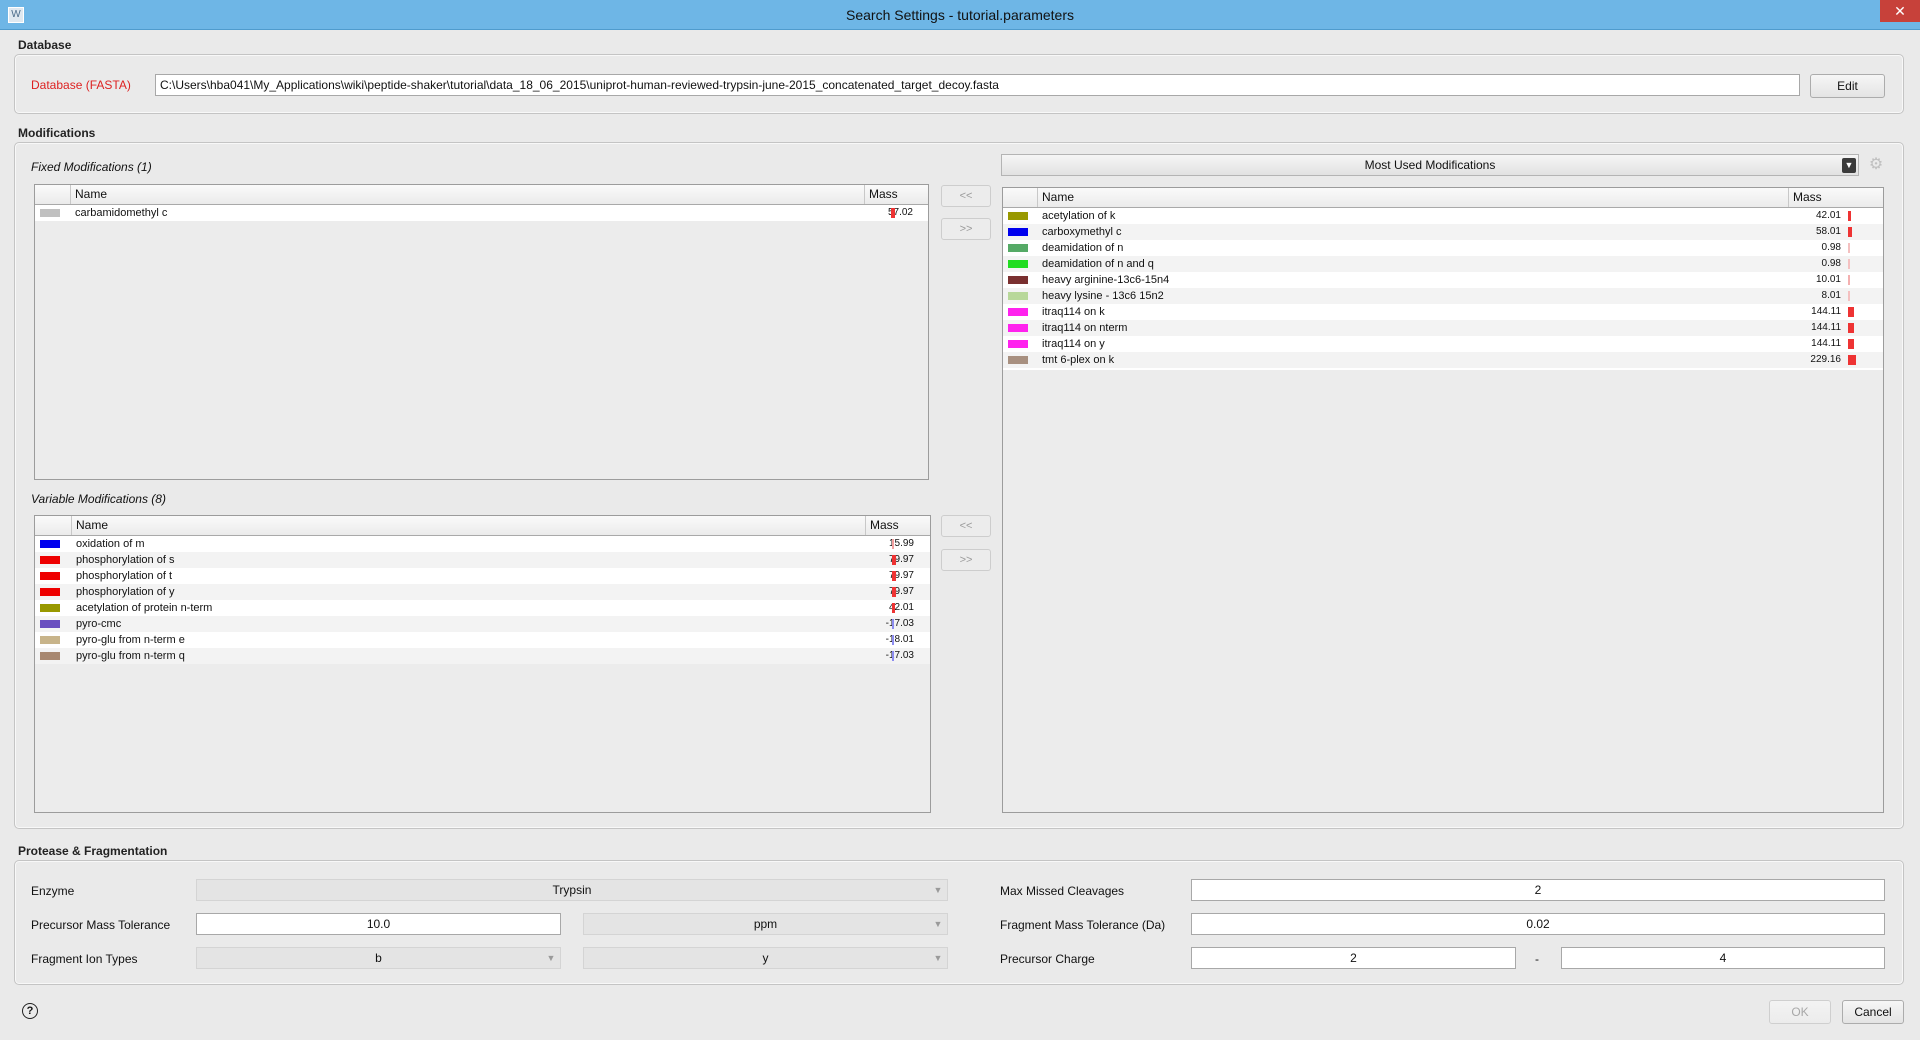 The image size is (1920, 1040). Describe the element at coordinates (1443, 344) in the screenshot. I see `table-row: itraq114 on y 144.11` at that location.